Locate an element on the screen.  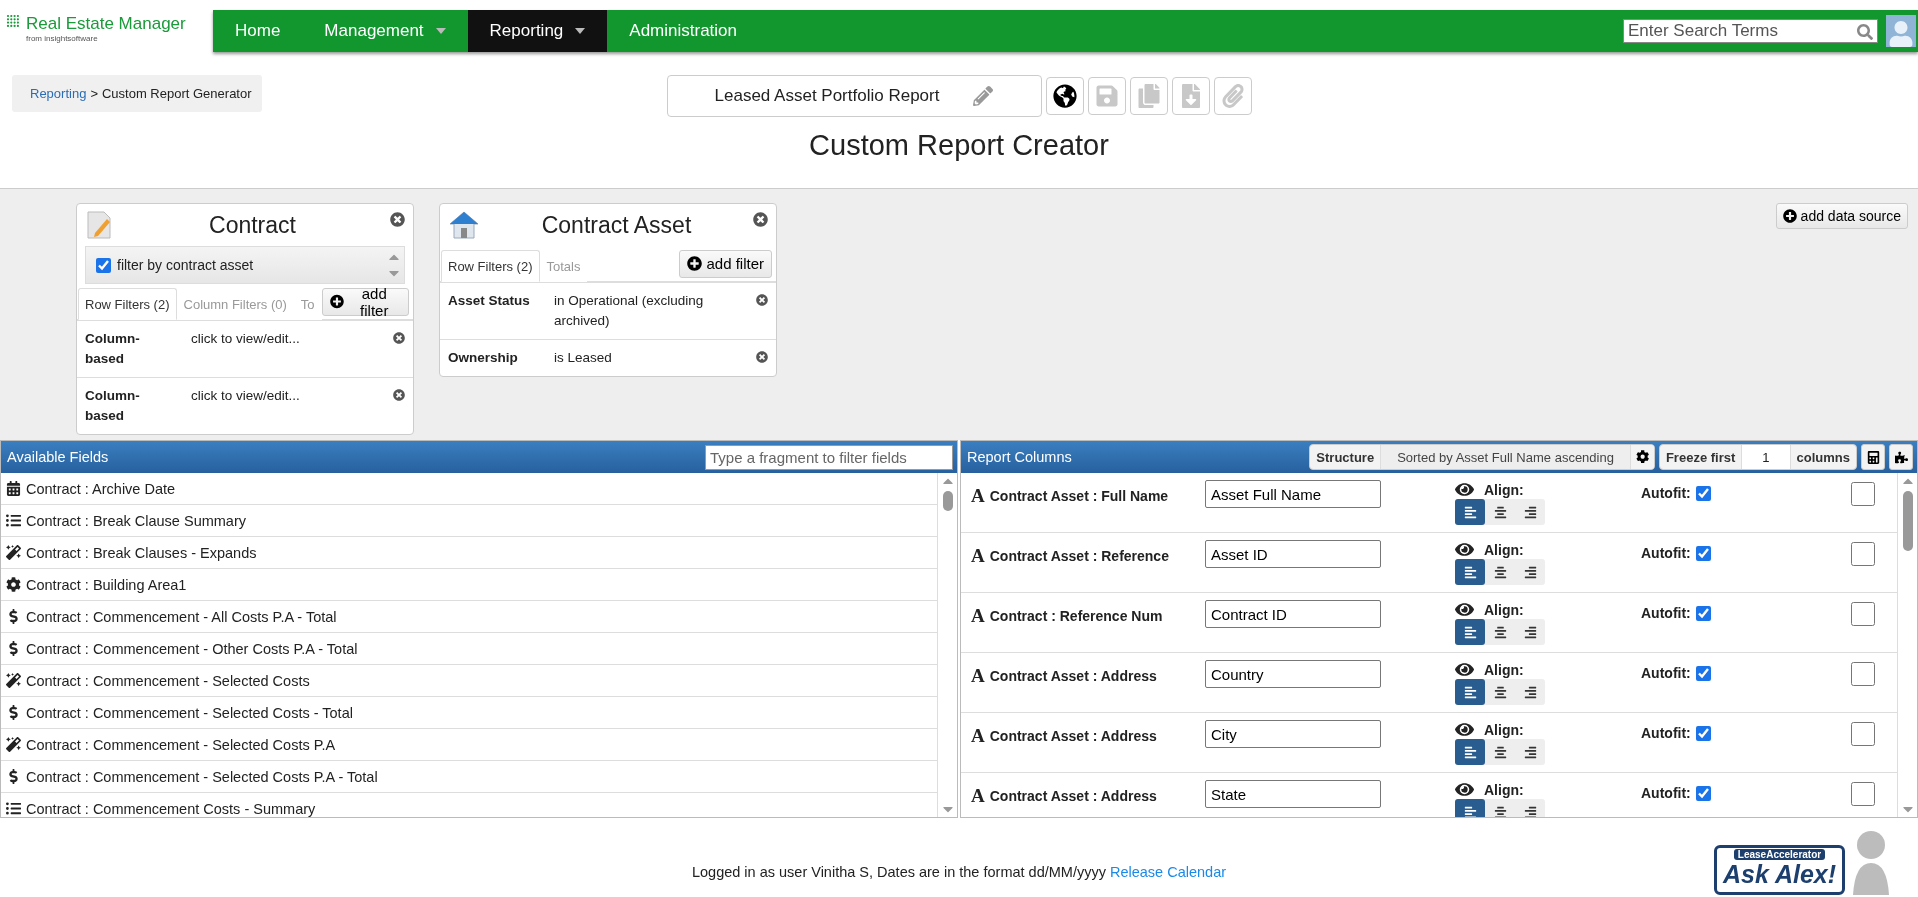
nav-item: Administration is located at coordinates (683, 31).